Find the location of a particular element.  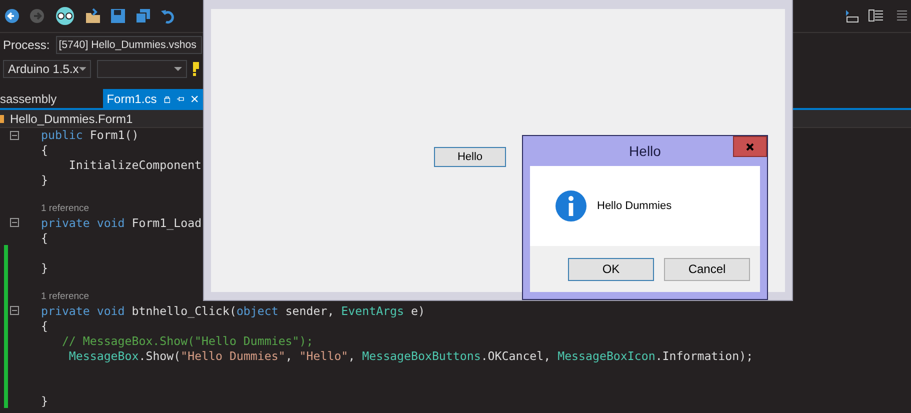

code-line: // MessageBox.Show("Hello Dummies"); is located at coordinates (187, 341).